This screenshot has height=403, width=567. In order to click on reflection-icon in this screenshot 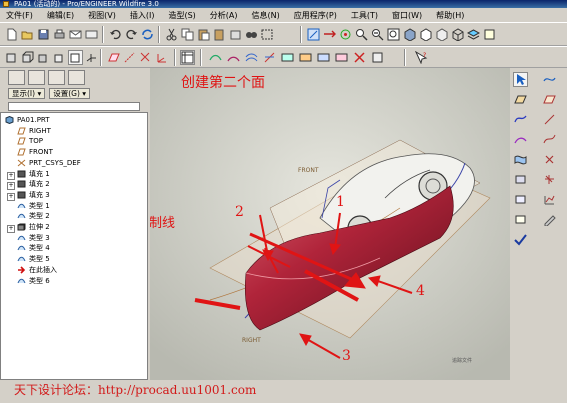, I will do `click(269, 57)`.